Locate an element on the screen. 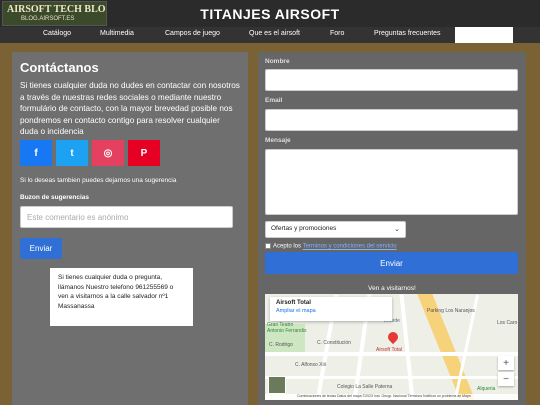 The image size is (540, 405). email-label: Email is located at coordinates (274, 100).